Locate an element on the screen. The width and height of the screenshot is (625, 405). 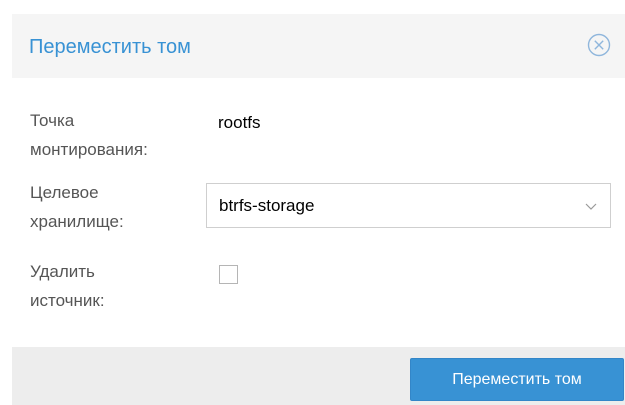
circle-x-icon is located at coordinates (599, 45).